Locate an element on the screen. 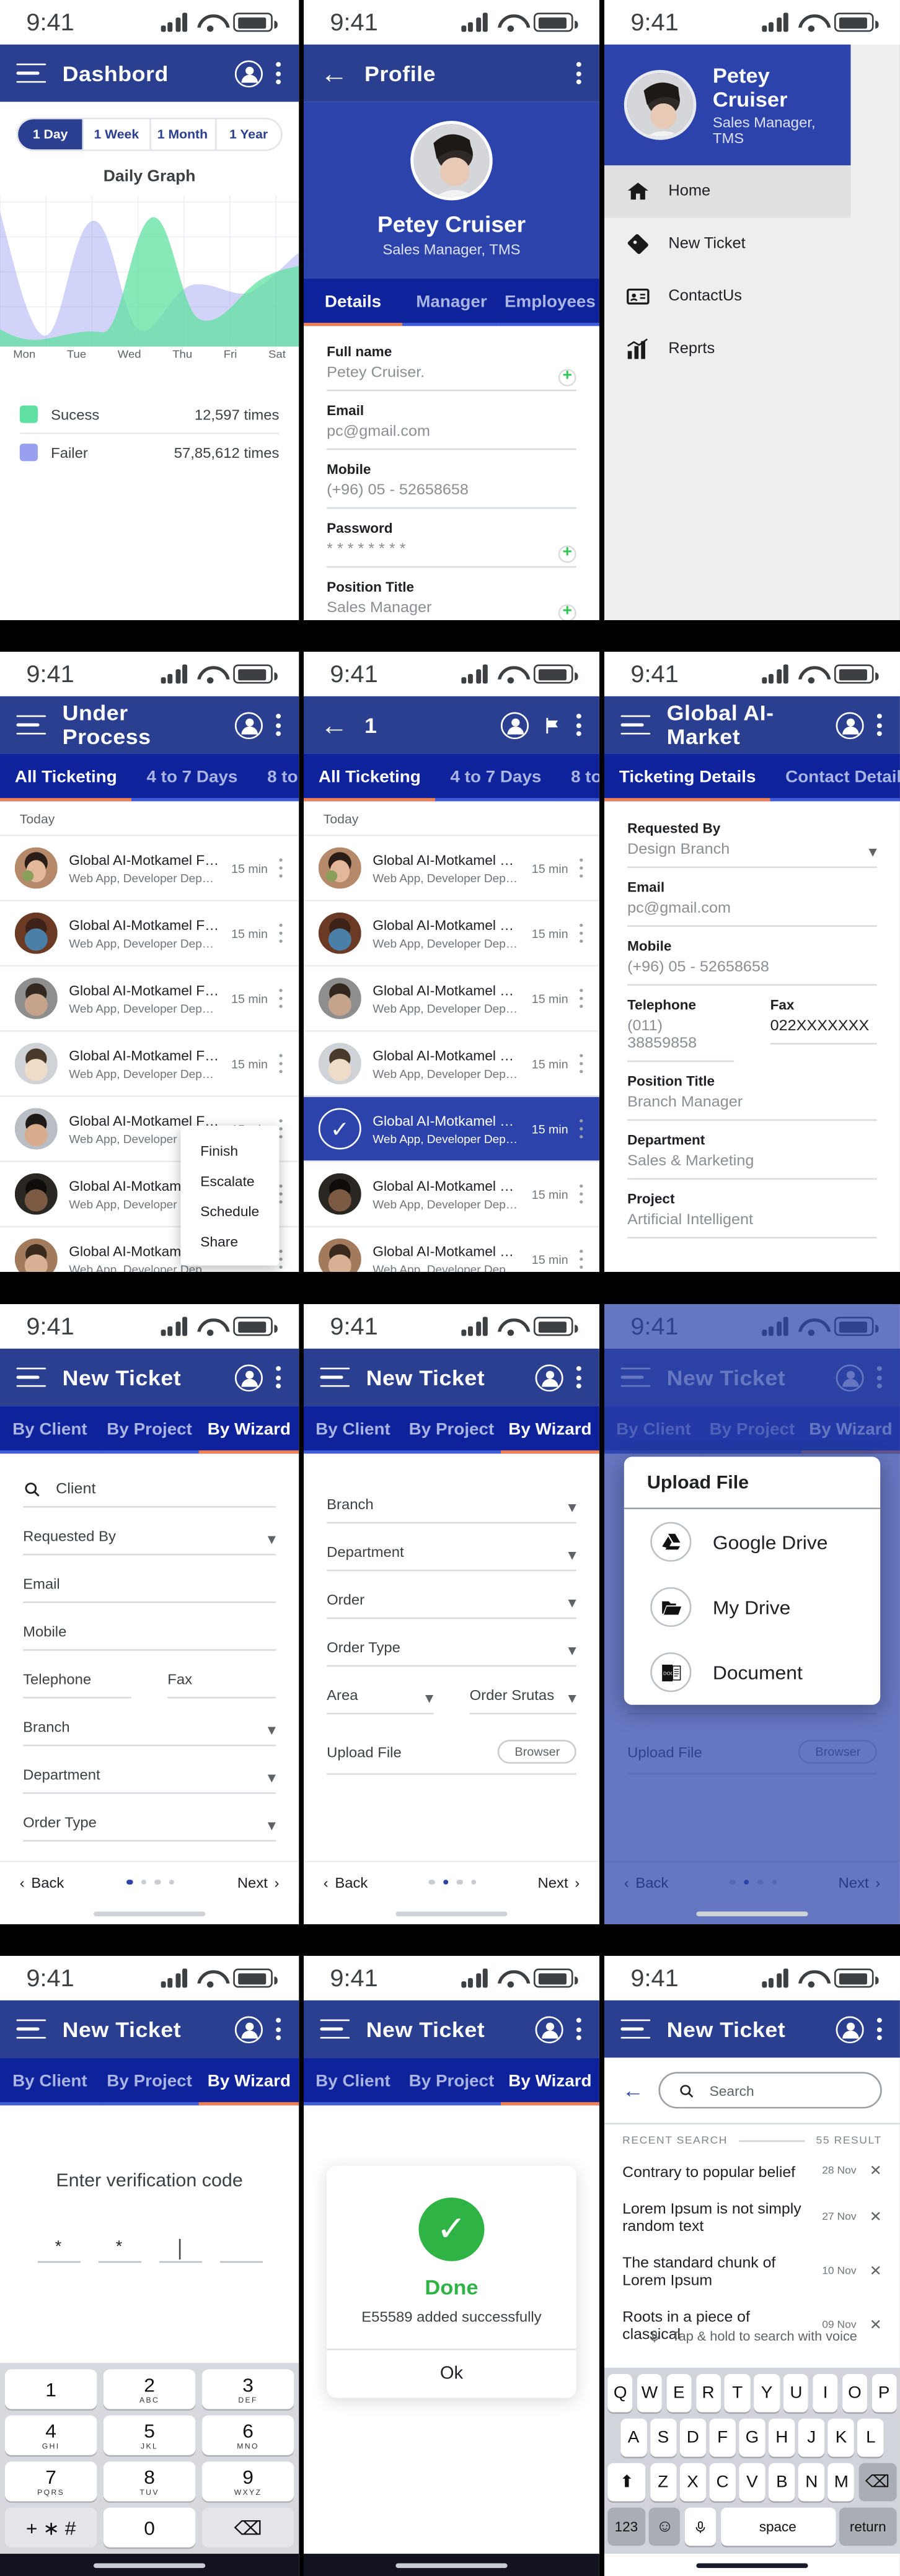 Image resolution: width=900 pixels, height=2576 pixels. field-mobile: Mobile is located at coordinates (149, 1627).